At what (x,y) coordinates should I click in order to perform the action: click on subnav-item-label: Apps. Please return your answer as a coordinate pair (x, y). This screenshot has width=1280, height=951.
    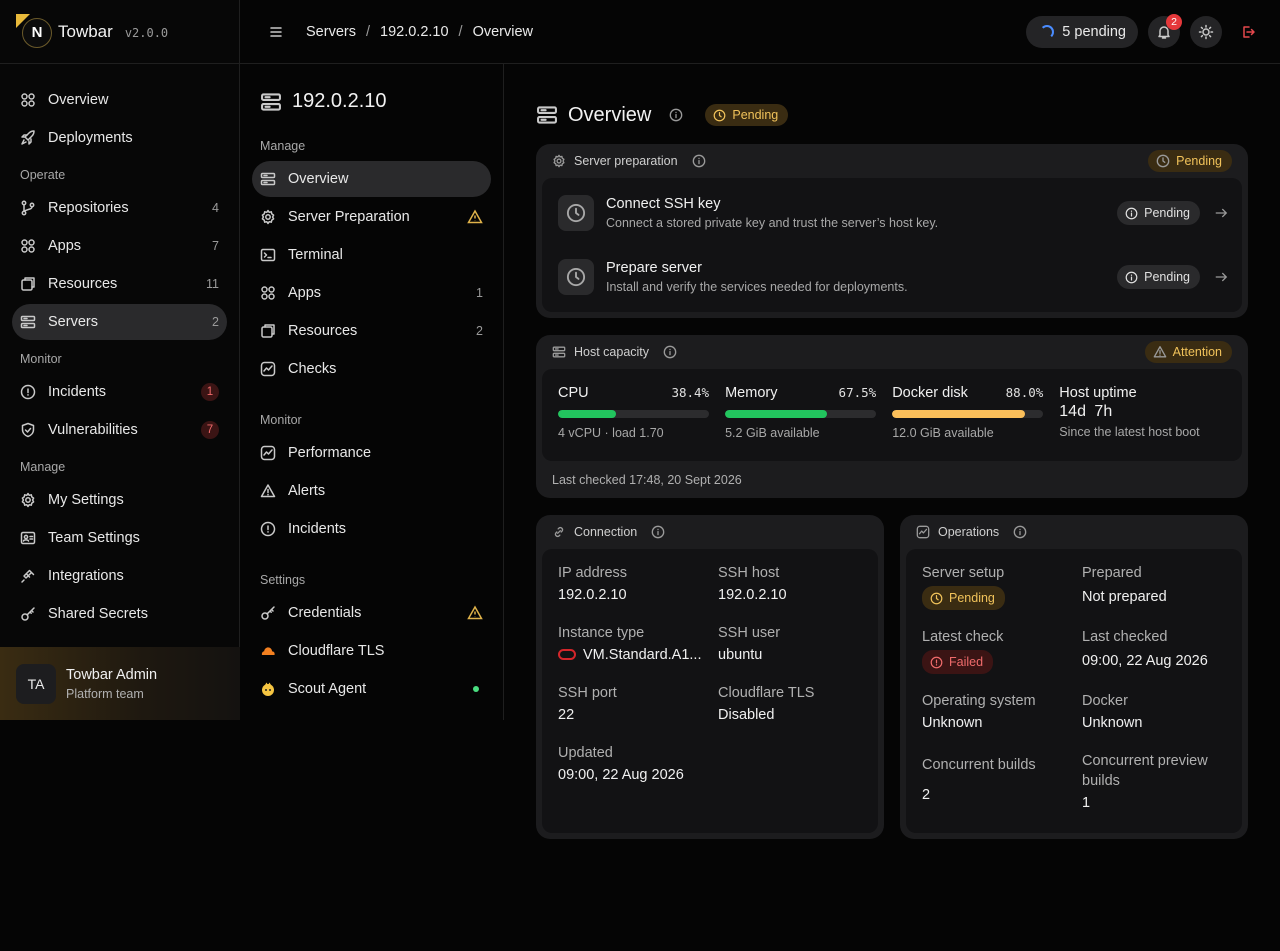
    Looking at the image, I should click on (305, 293).